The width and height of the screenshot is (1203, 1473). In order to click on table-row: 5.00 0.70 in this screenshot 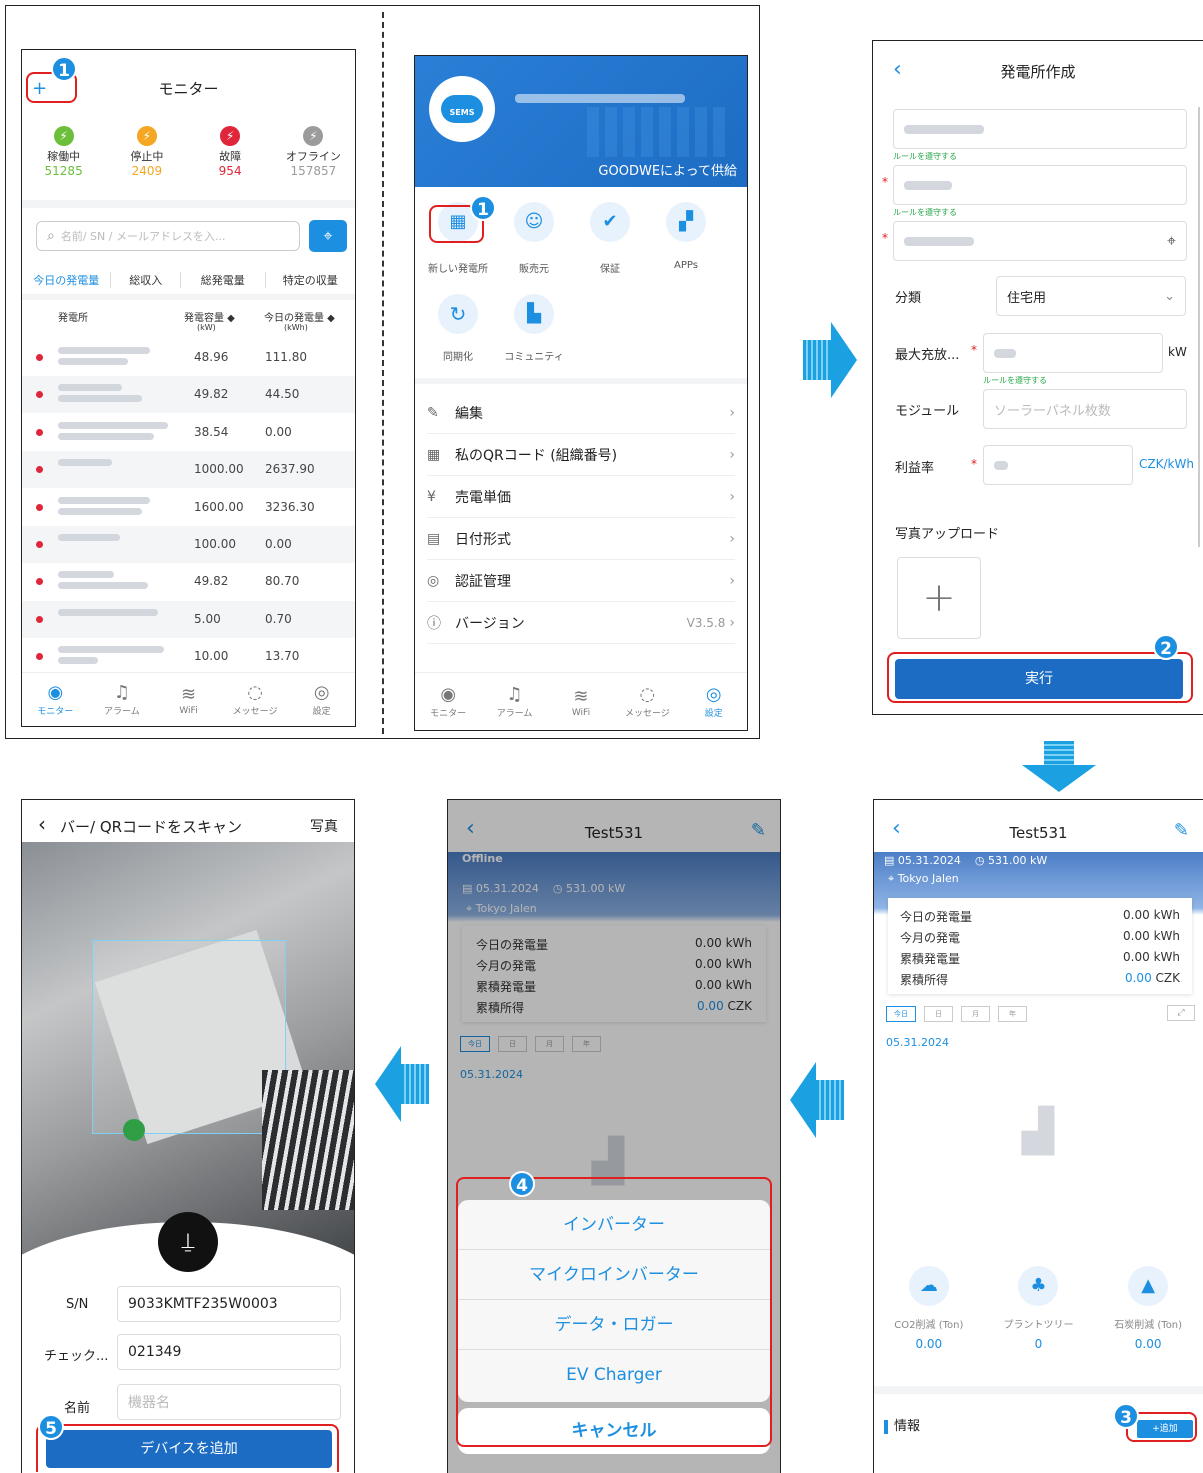, I will do `click(188, 619)`.